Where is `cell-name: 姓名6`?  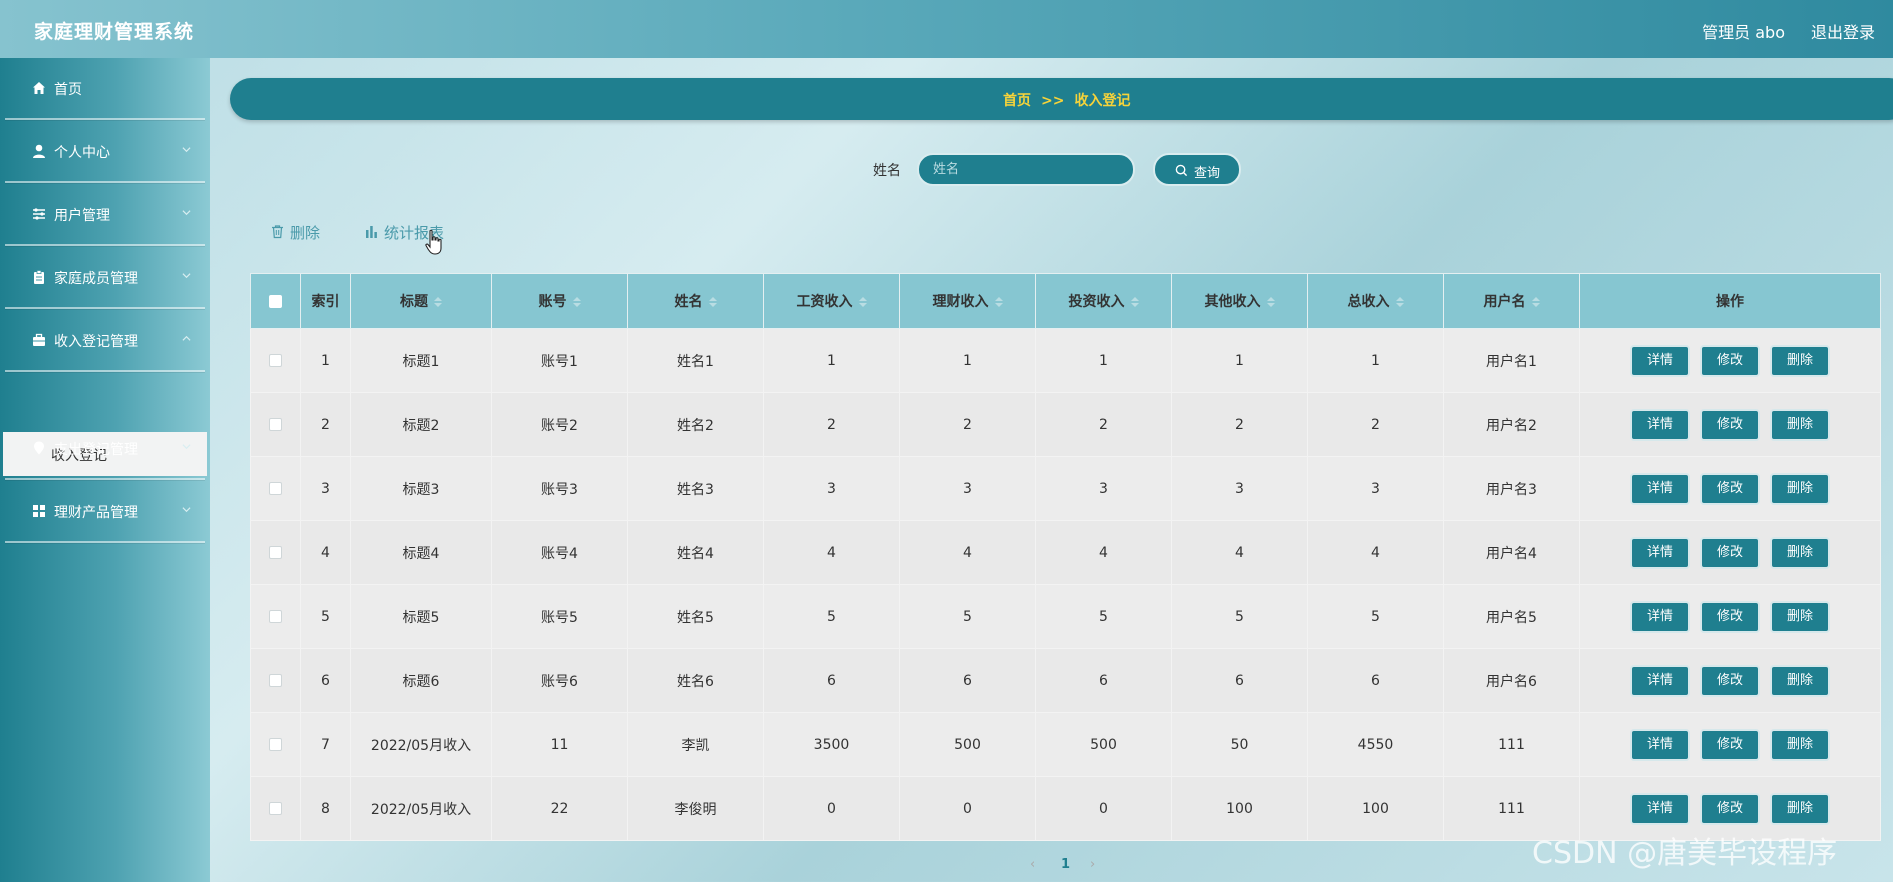
cell-name: 姓名6 is located at coordinates (695, 680).